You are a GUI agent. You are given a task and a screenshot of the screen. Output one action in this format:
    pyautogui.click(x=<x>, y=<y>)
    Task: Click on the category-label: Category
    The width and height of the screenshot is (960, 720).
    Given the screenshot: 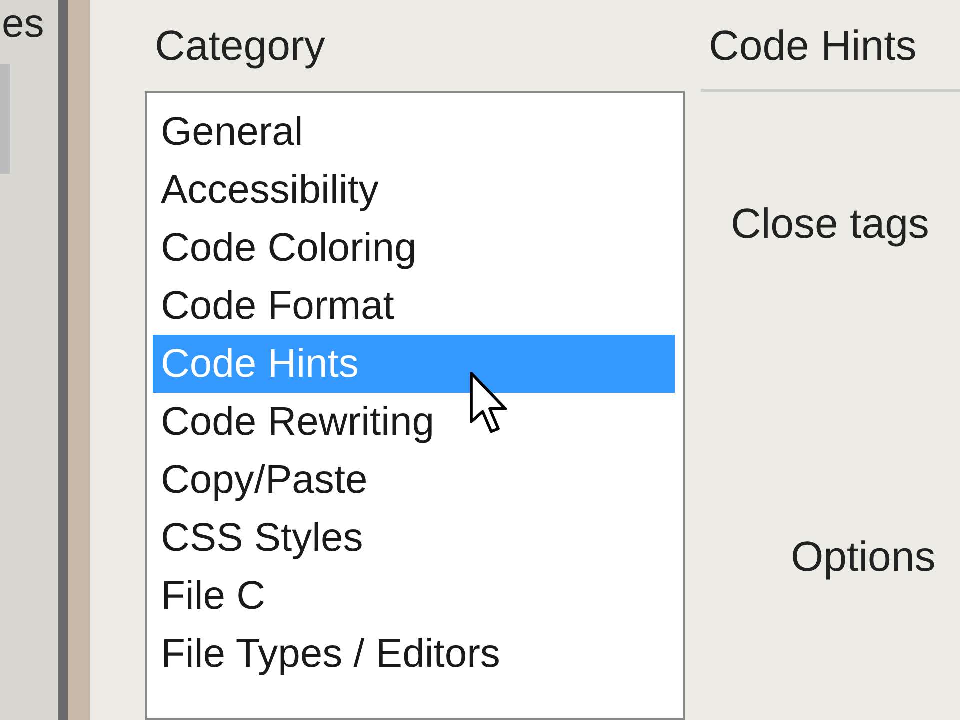 What is the action you would take?
    pyautogui.click(x=240, y=46)
    